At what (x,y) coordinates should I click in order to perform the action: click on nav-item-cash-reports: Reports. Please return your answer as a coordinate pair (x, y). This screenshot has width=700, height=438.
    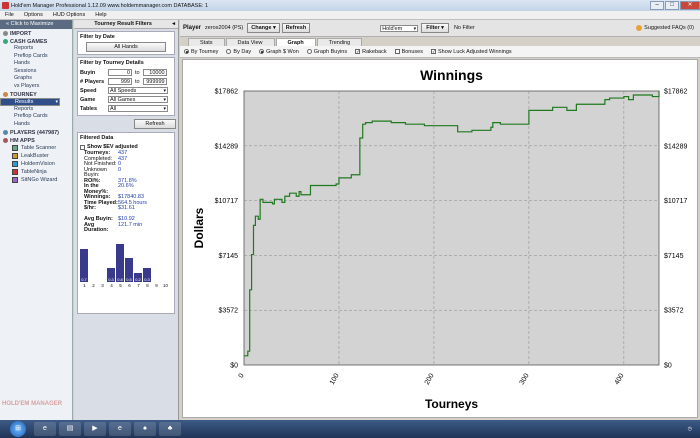
    Looking at the image, I should click on (36, 49).